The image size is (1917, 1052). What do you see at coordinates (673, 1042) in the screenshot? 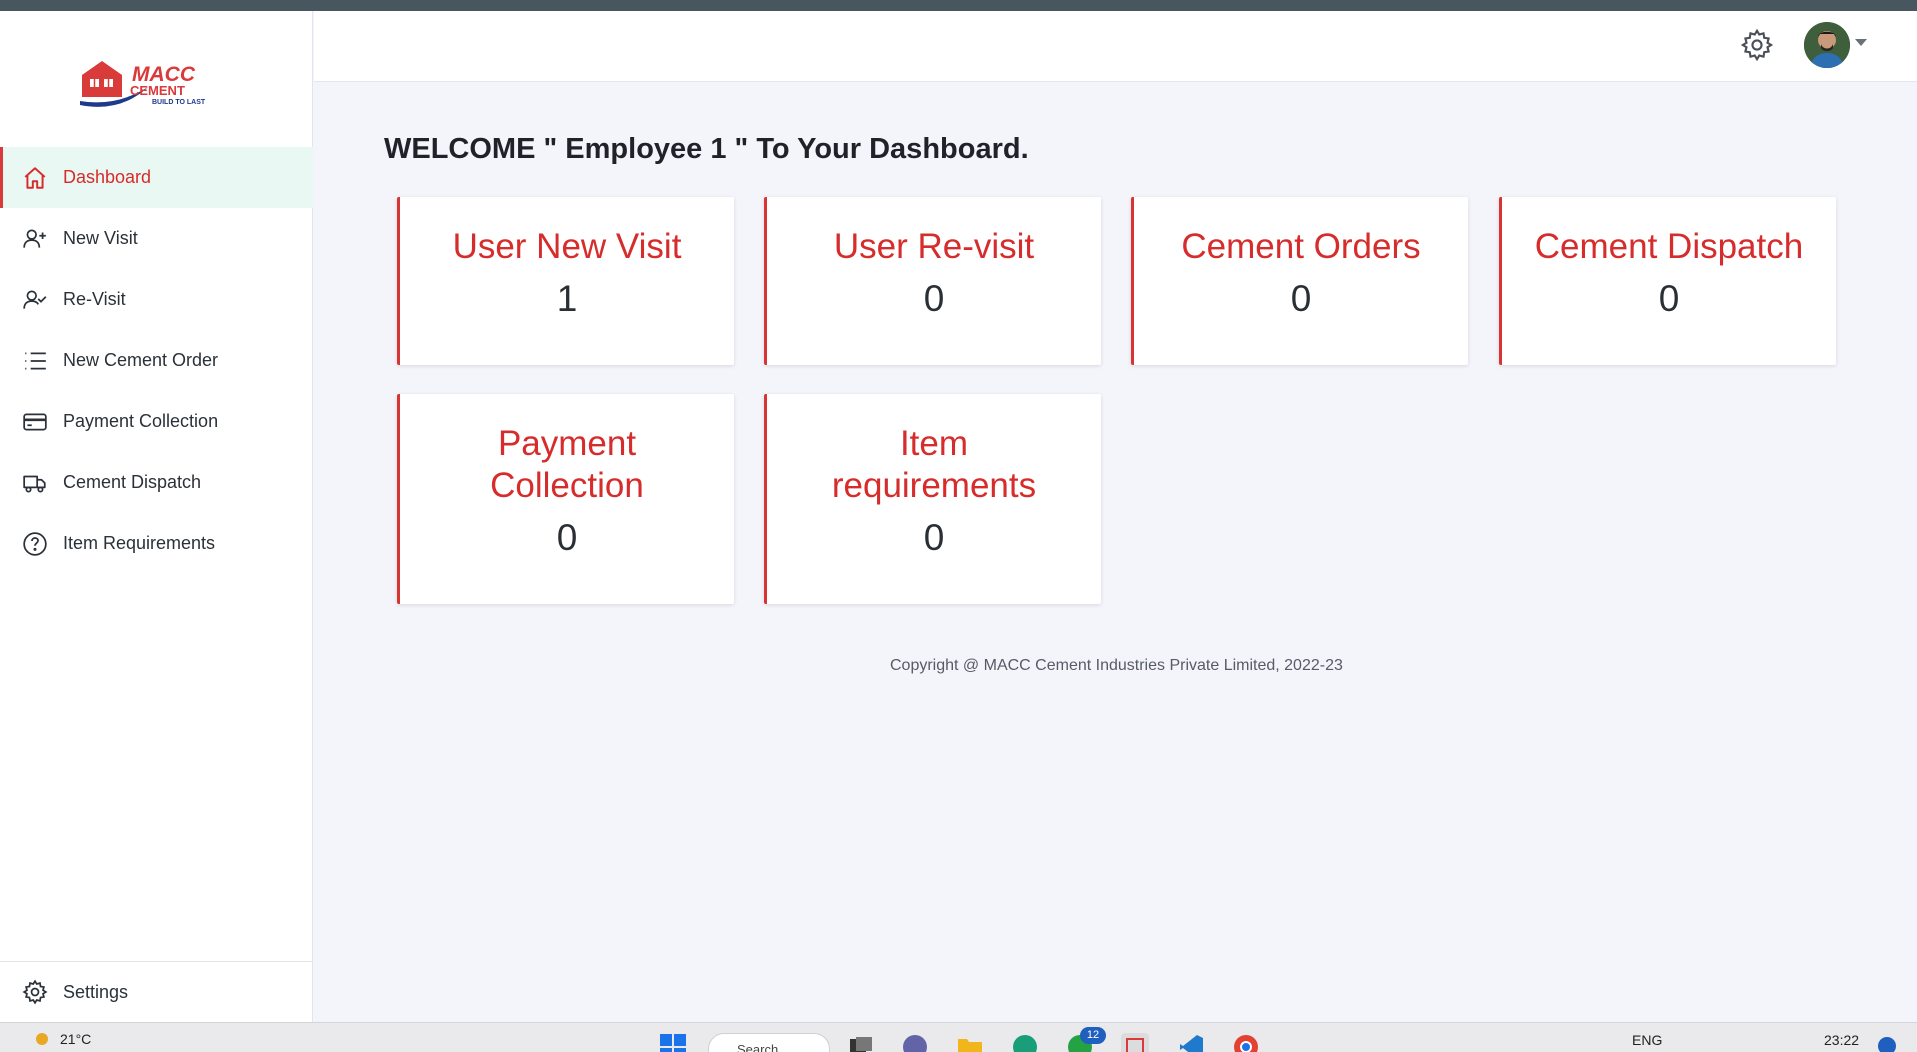
I see `windows-start-icon` at bounding box center [673, 1042].